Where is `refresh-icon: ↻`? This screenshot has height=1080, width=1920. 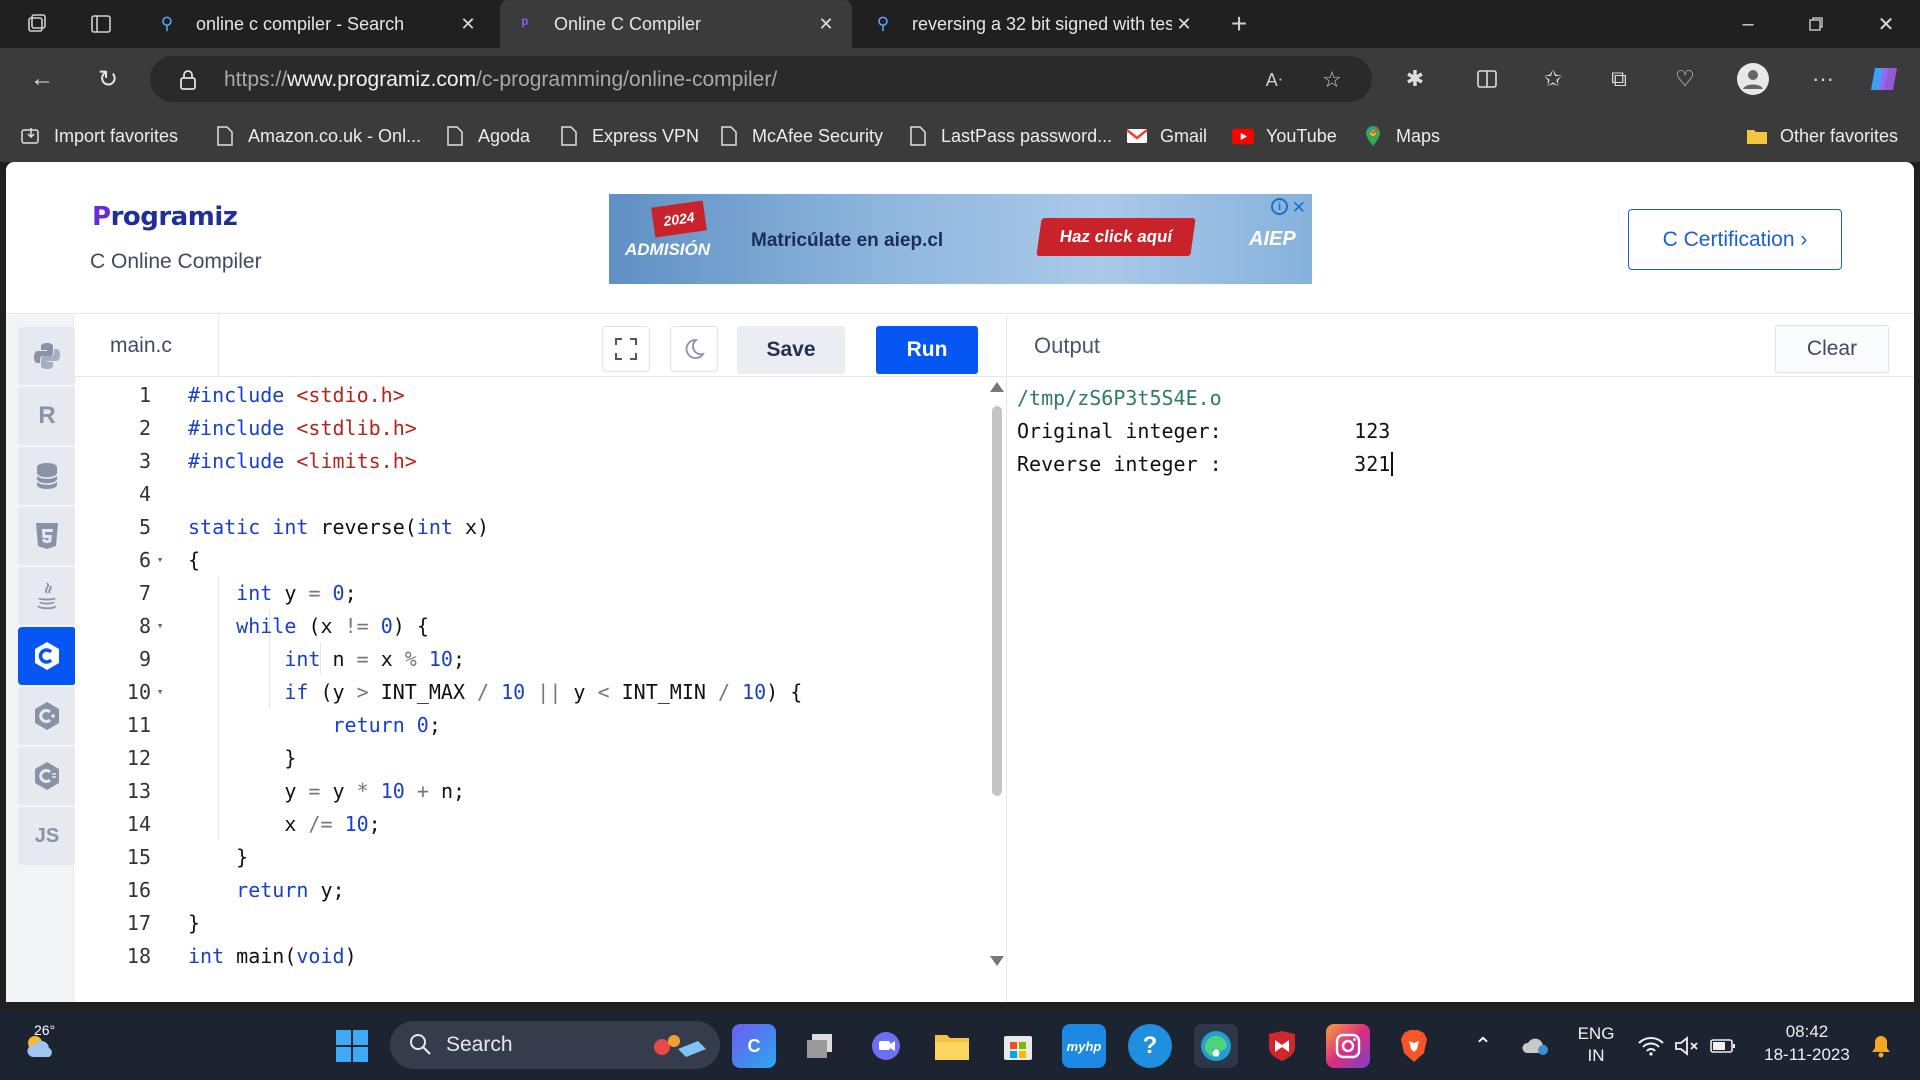
refresh-icon: ↻ is located at coordinates (108, 79).